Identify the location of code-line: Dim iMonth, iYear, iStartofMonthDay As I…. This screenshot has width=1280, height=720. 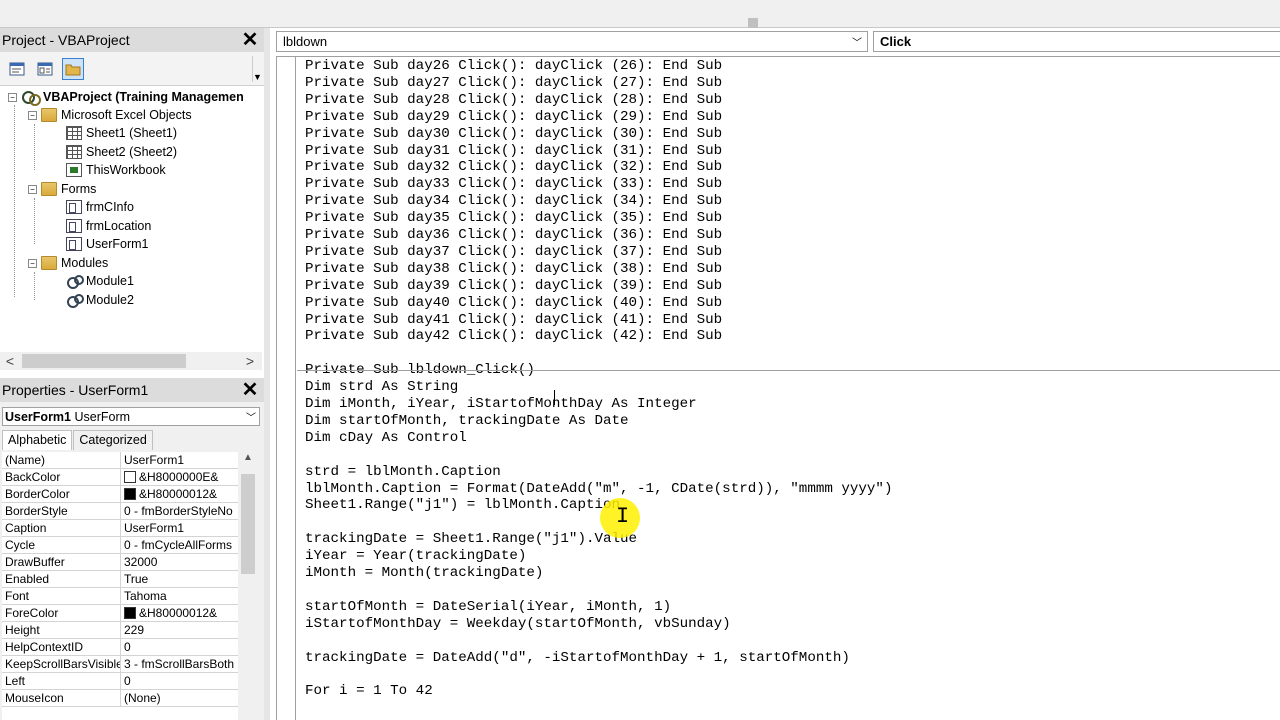
(501, 404).